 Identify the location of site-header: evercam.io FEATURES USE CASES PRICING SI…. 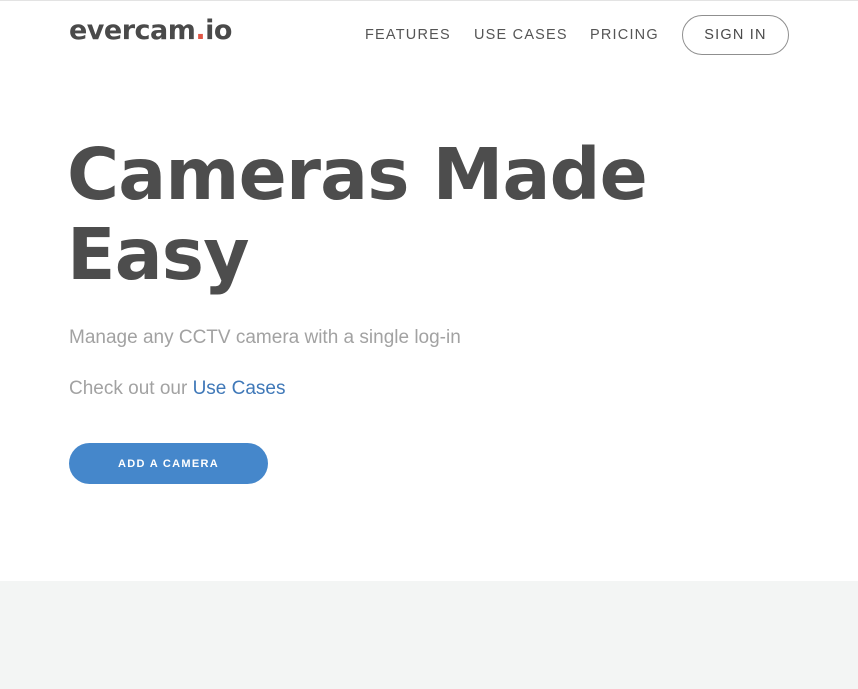
(429, 35).